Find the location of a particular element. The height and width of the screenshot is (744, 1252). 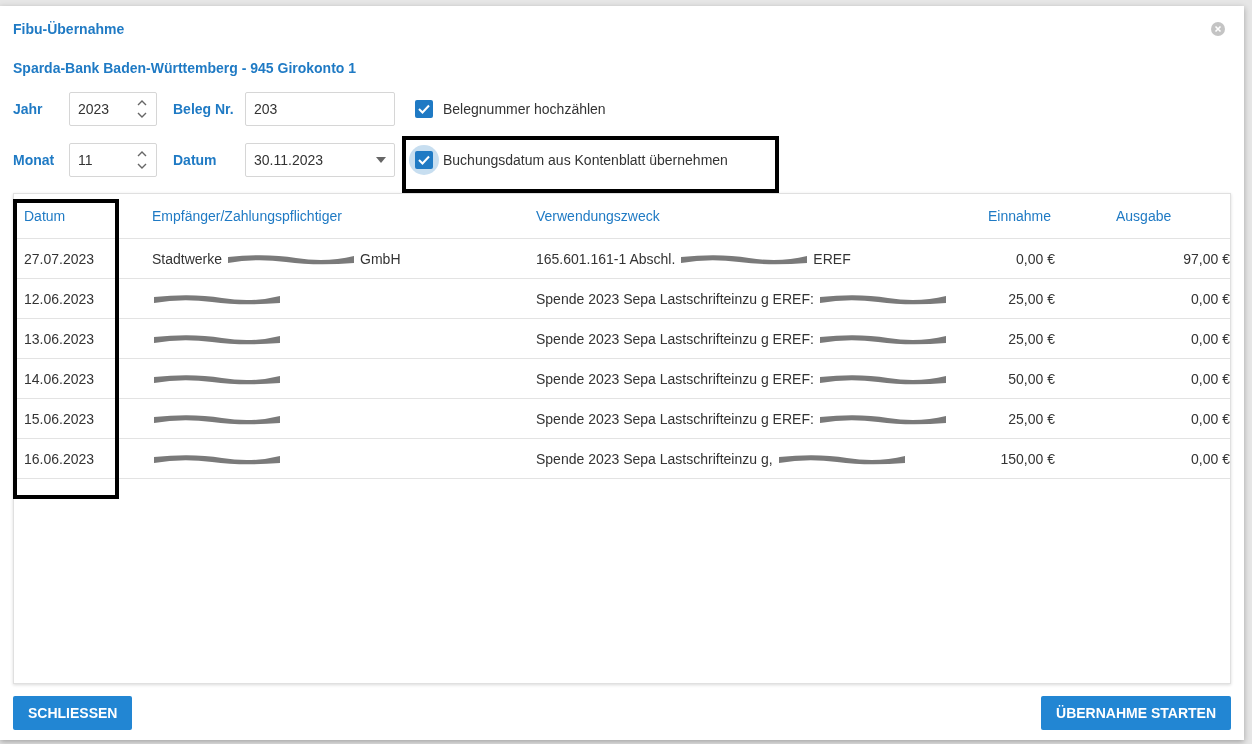

input-field: 11 is located at coordinates (113, 160).